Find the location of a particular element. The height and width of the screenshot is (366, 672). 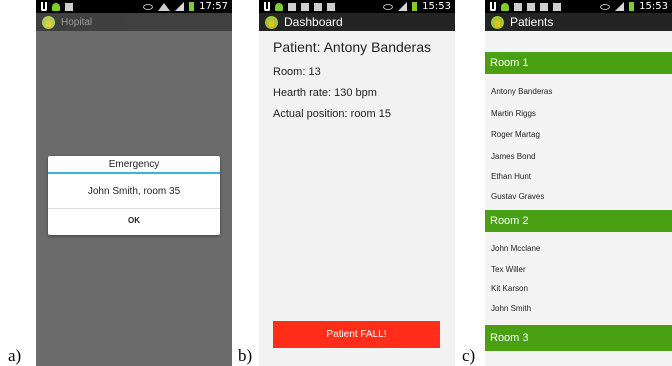

position-info: Actual position: room 15 is located at coordinates (332, 114).